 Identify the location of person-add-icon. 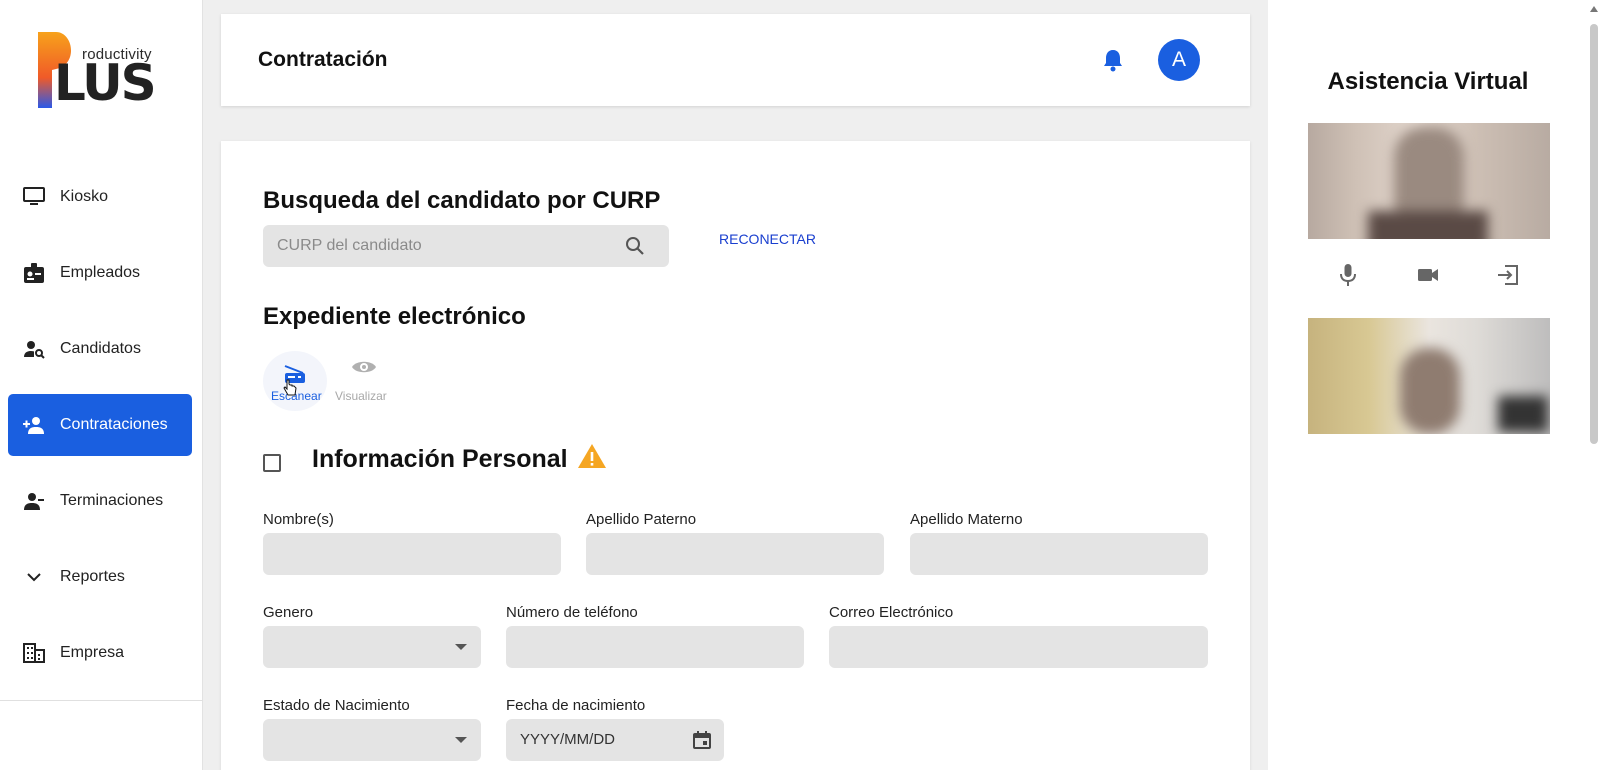
(34, 425).